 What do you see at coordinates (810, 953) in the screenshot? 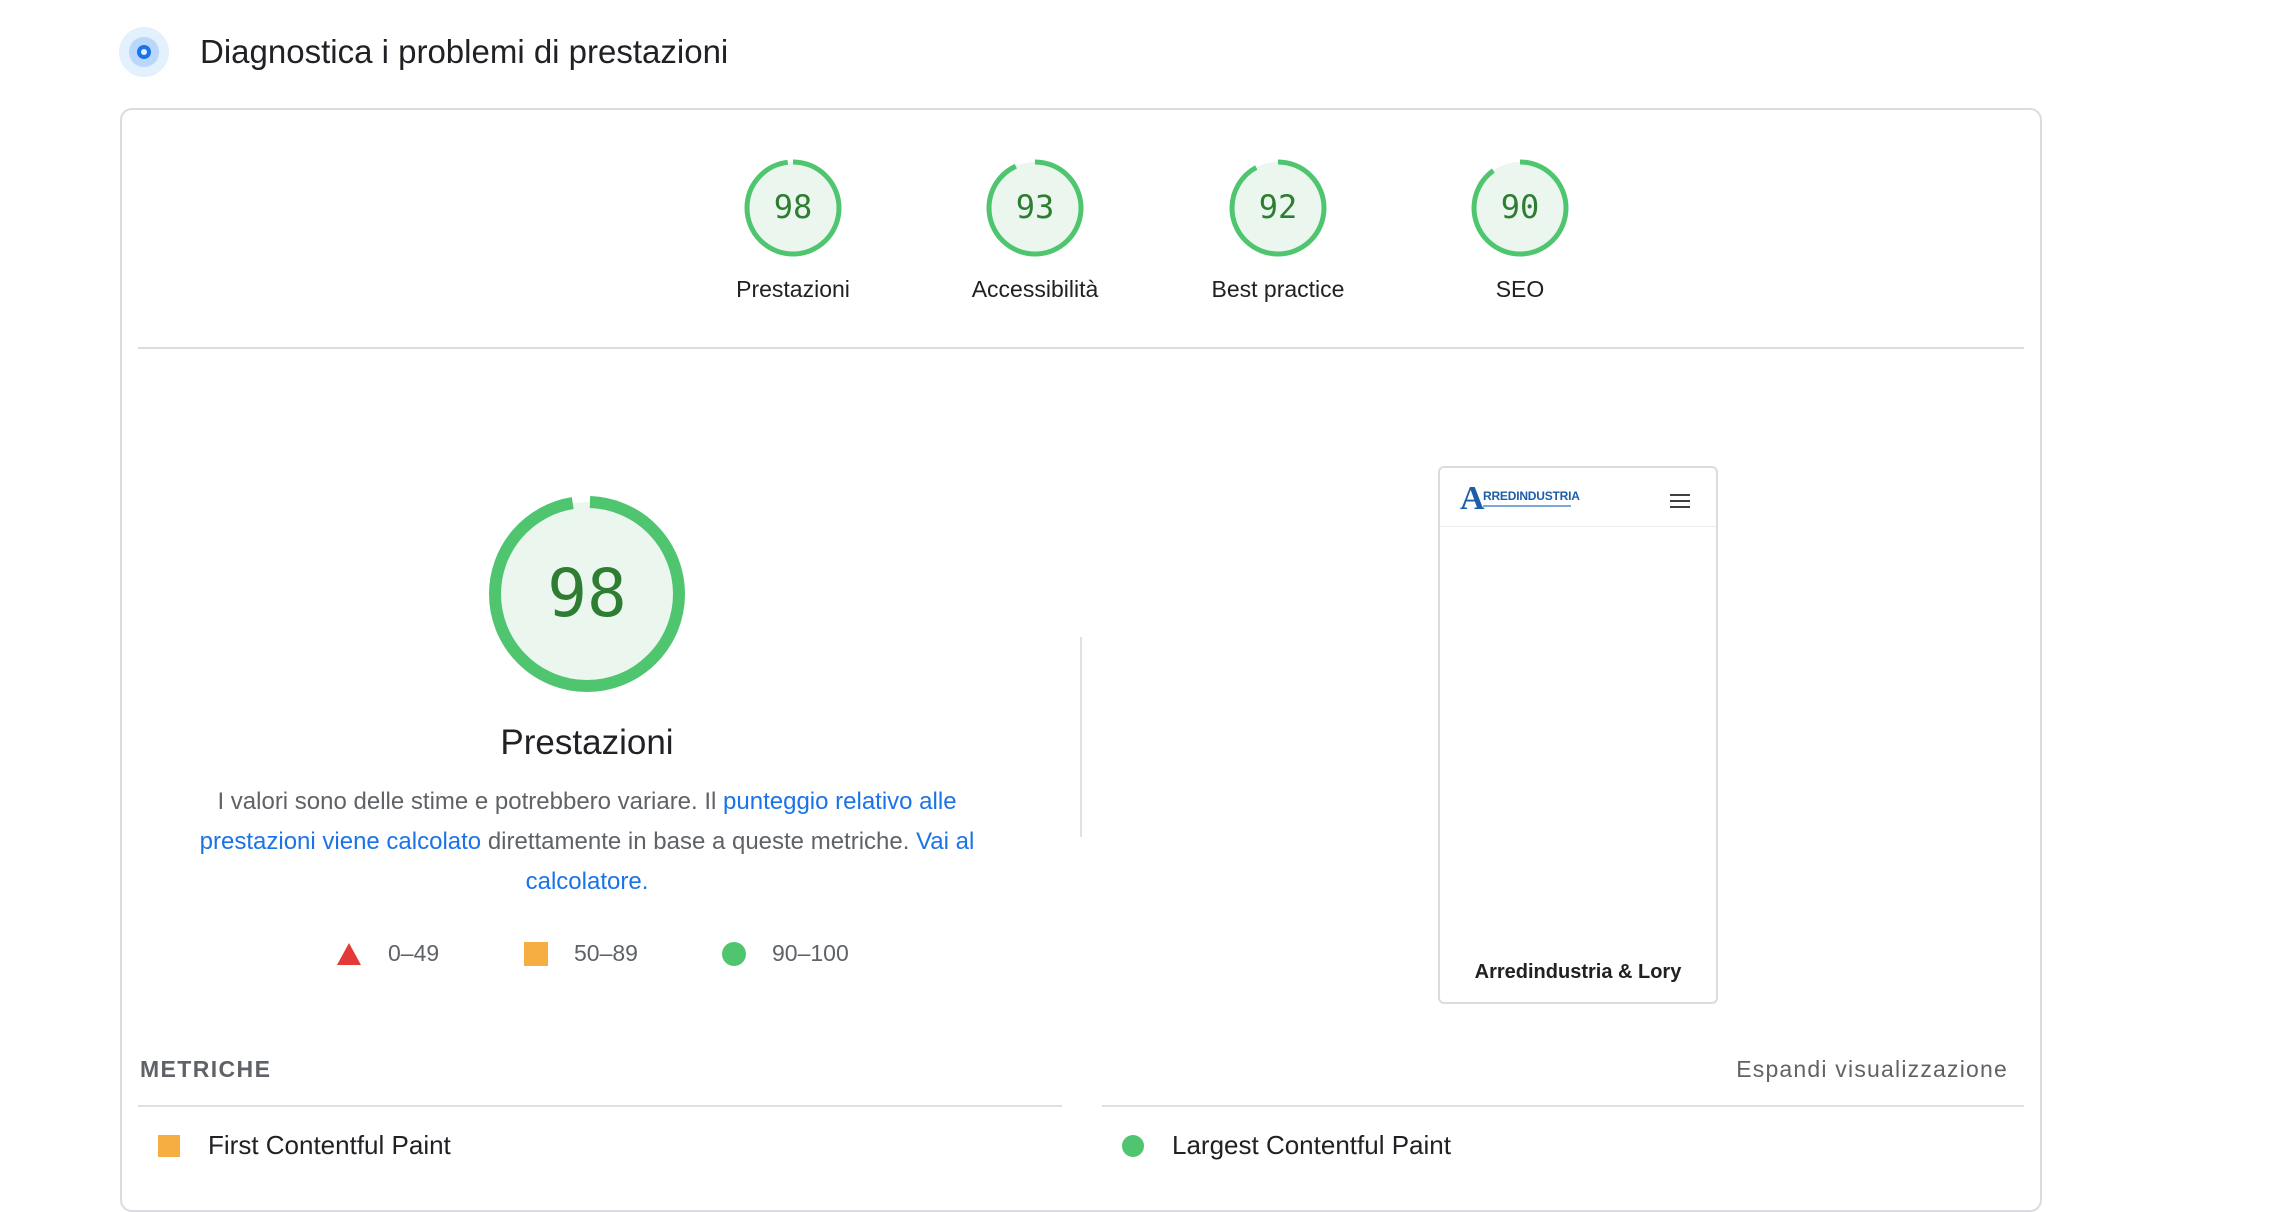
I see `legend-label: 90–100` at bounding box center [810, 953].